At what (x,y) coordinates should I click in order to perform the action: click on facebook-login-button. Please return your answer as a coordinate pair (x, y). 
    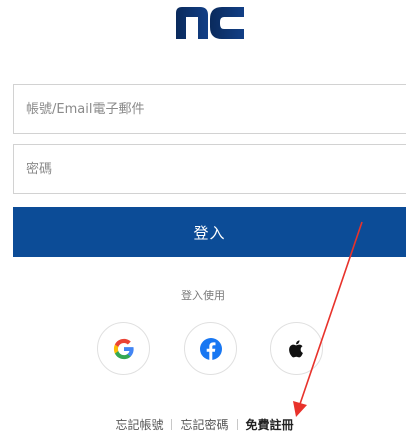
    Looking at the image, I should click on (210, 348).